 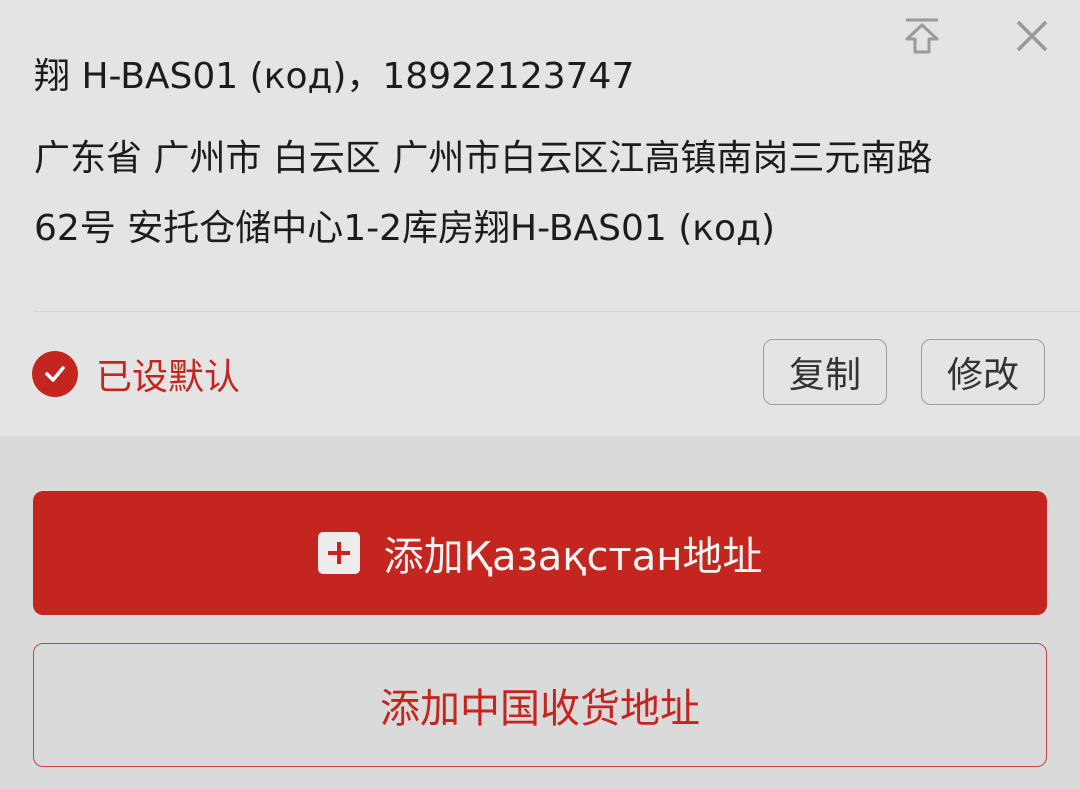 I want to click on plus-square-icon, so click(x=338, y=553).